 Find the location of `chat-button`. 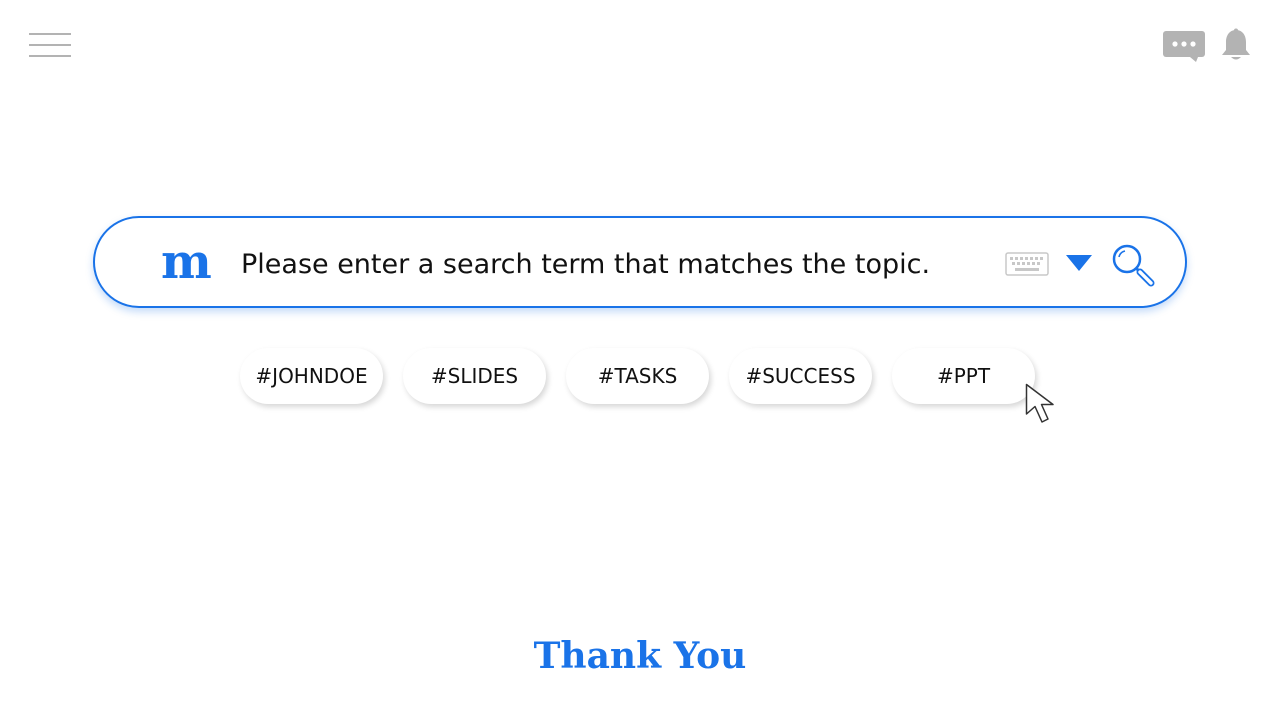

chat-button is located at coordinates (1184, 45).